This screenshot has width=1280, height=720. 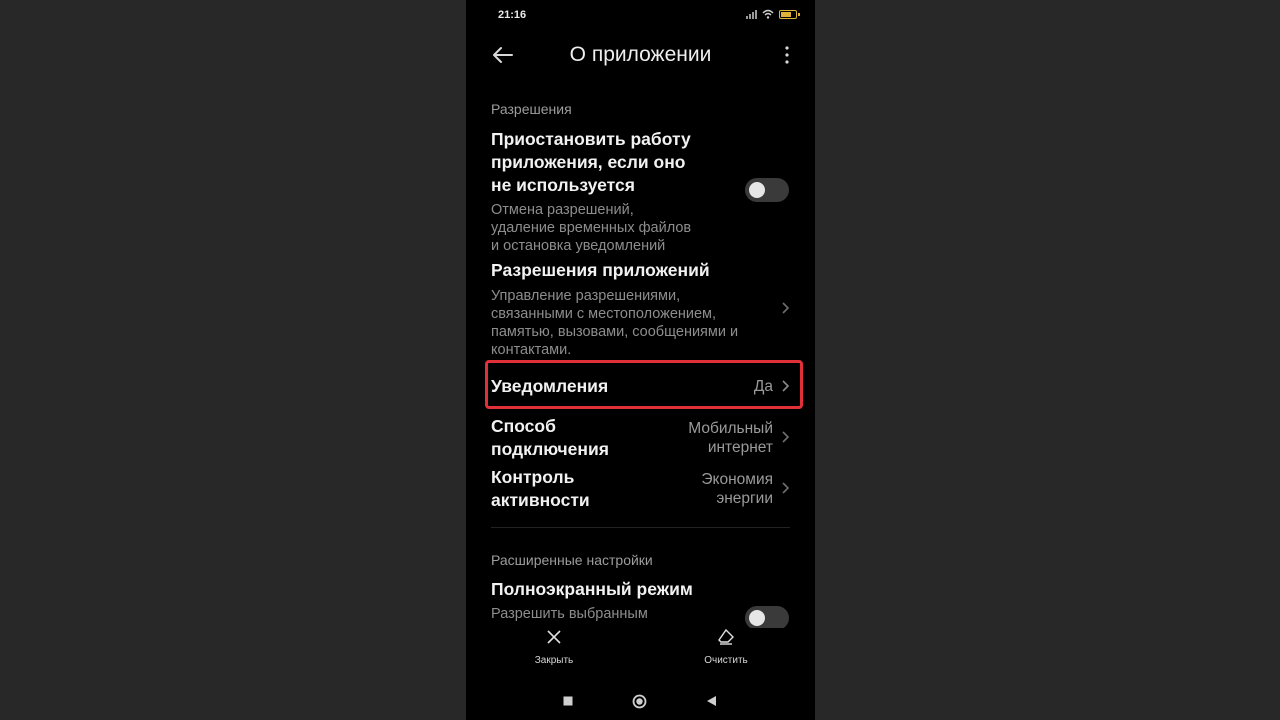 I want to click on battery-icon, so click(x=789, y=14).